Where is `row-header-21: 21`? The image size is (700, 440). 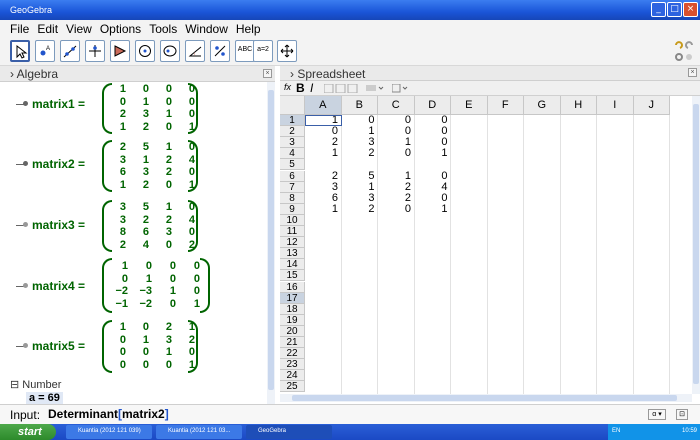
row-header-21: 21 is located at coordinates (292, 343).